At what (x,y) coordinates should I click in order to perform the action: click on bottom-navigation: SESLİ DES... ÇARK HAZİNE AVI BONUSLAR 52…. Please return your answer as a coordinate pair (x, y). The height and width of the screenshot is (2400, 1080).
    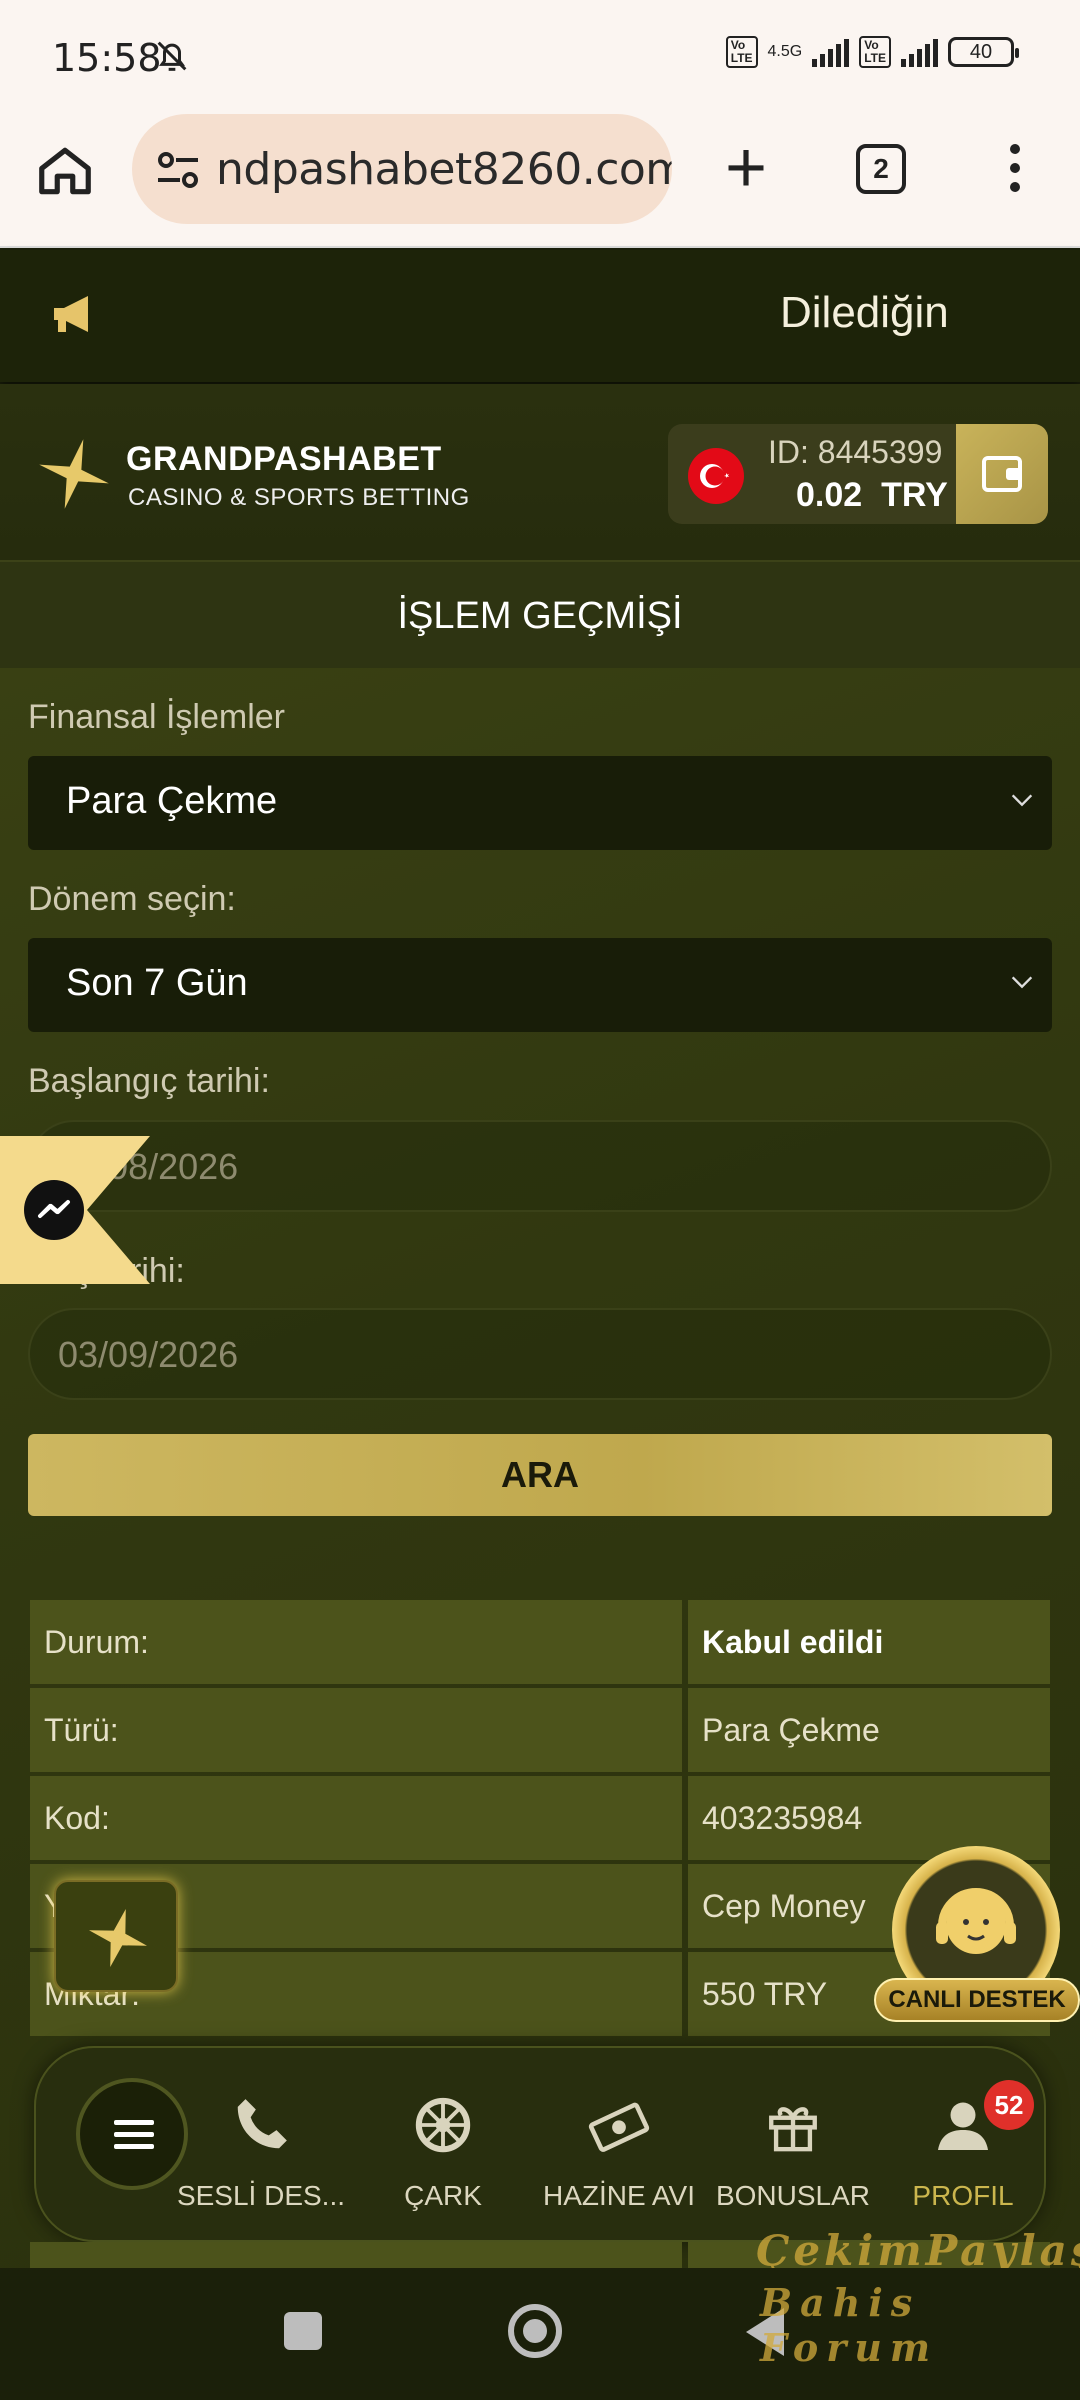
    Looking at the image, I should click on (540, 2144).